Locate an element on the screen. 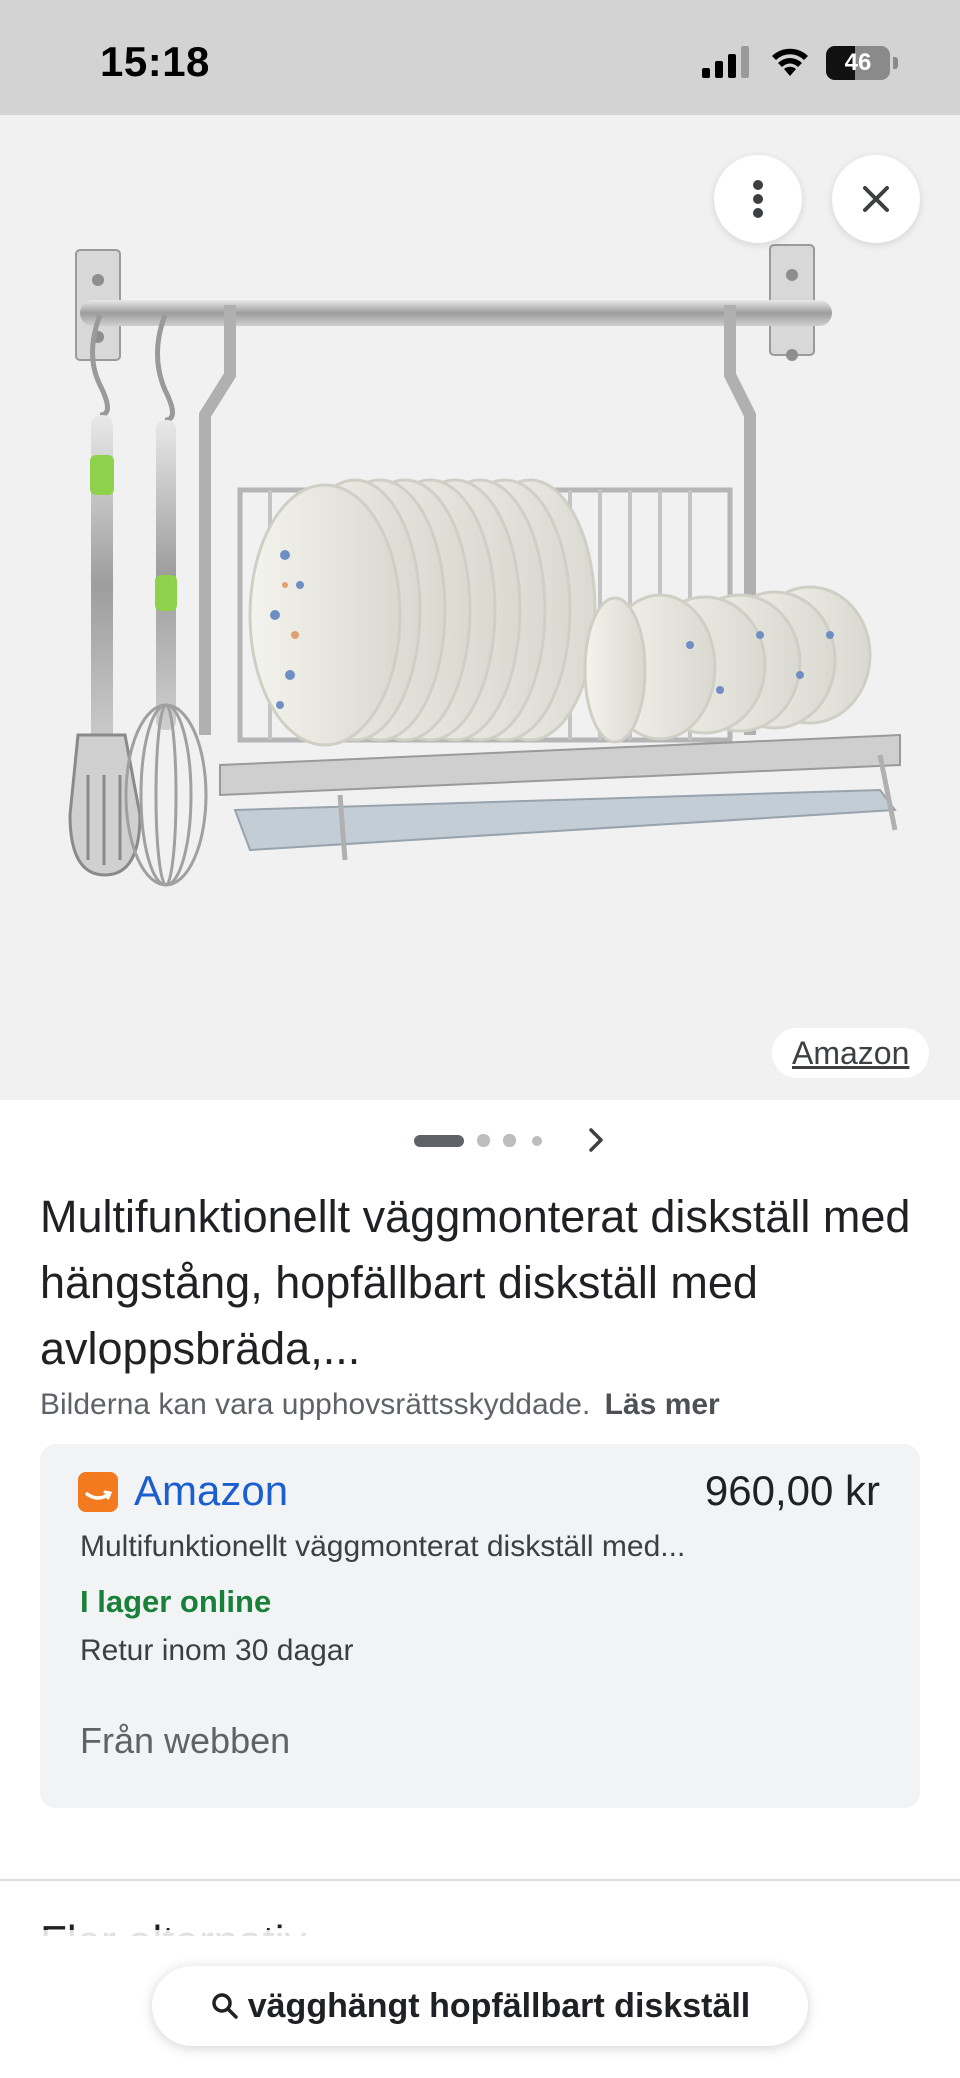  image-source-link: Amazon is located at coordinates (851, 1053).